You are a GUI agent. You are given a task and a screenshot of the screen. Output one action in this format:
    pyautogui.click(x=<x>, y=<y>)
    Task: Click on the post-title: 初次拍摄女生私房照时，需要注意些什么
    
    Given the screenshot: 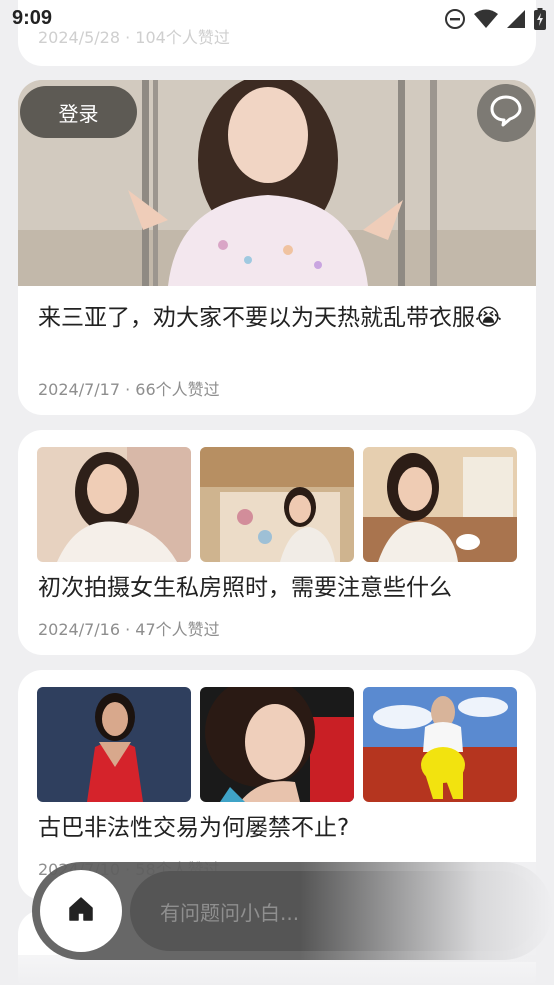 What is the action you would take?
    pyautogui.click(x=245, y=588)
    